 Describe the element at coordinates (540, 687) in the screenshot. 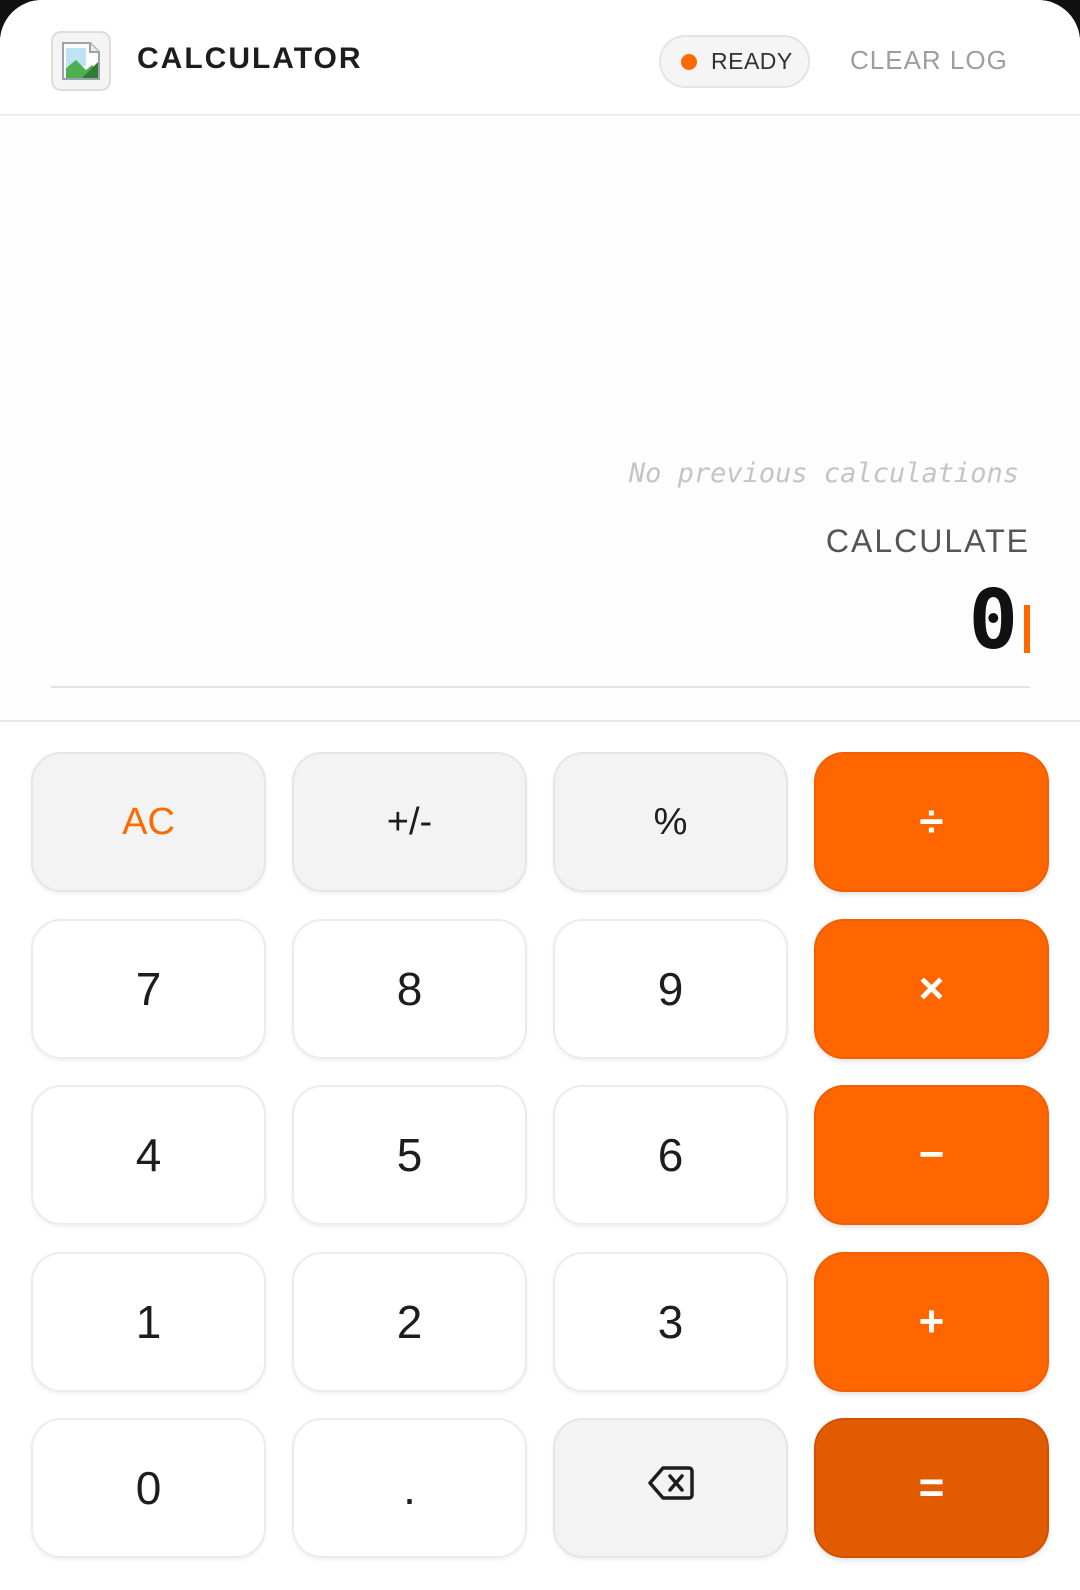

I see `display-divider` at that location.